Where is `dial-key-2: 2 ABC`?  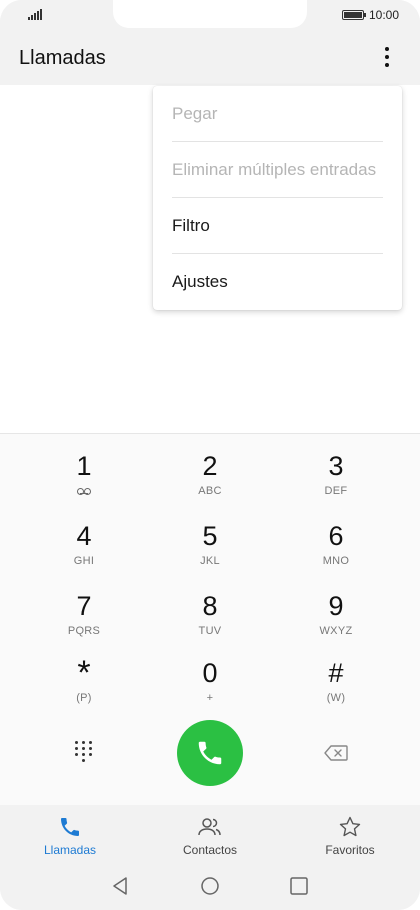
dial-key-2: 2 ABC is located at coordinates (210, 481).